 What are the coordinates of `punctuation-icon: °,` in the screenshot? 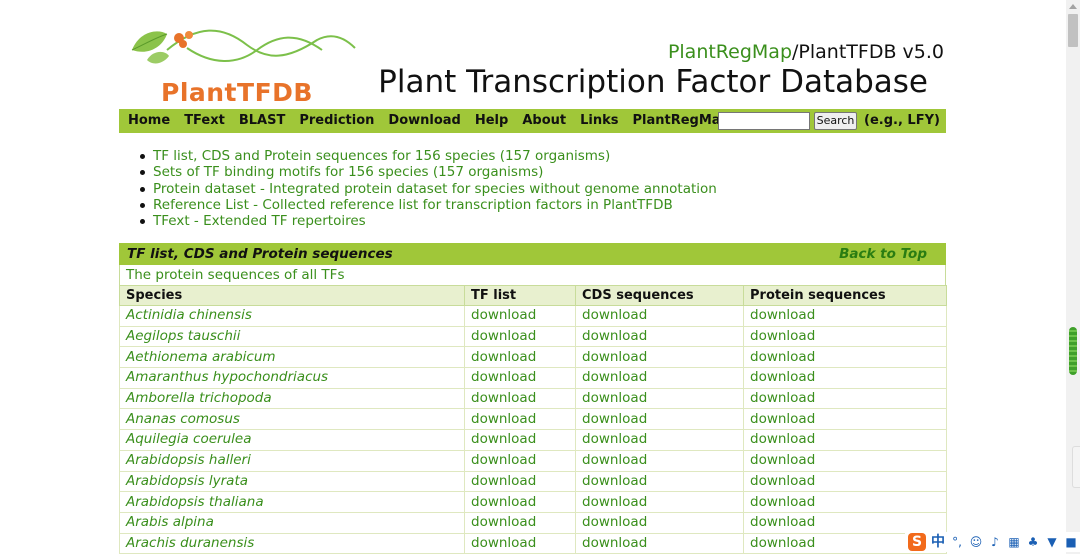 It's located at (957, 542).